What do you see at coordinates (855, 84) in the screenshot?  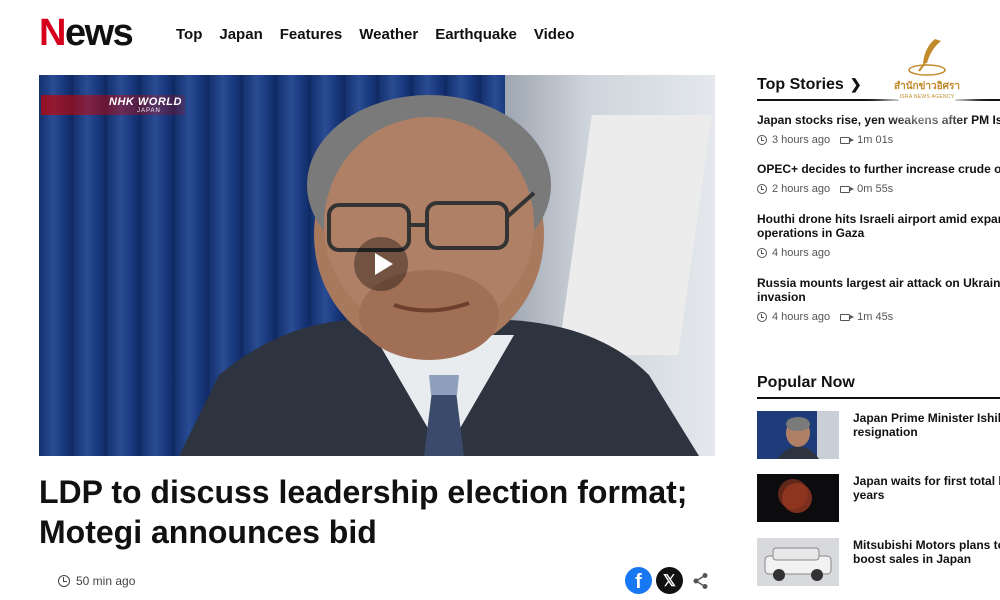 I see `chevron-right-icon: ❯` at bounding box center [855, 84].